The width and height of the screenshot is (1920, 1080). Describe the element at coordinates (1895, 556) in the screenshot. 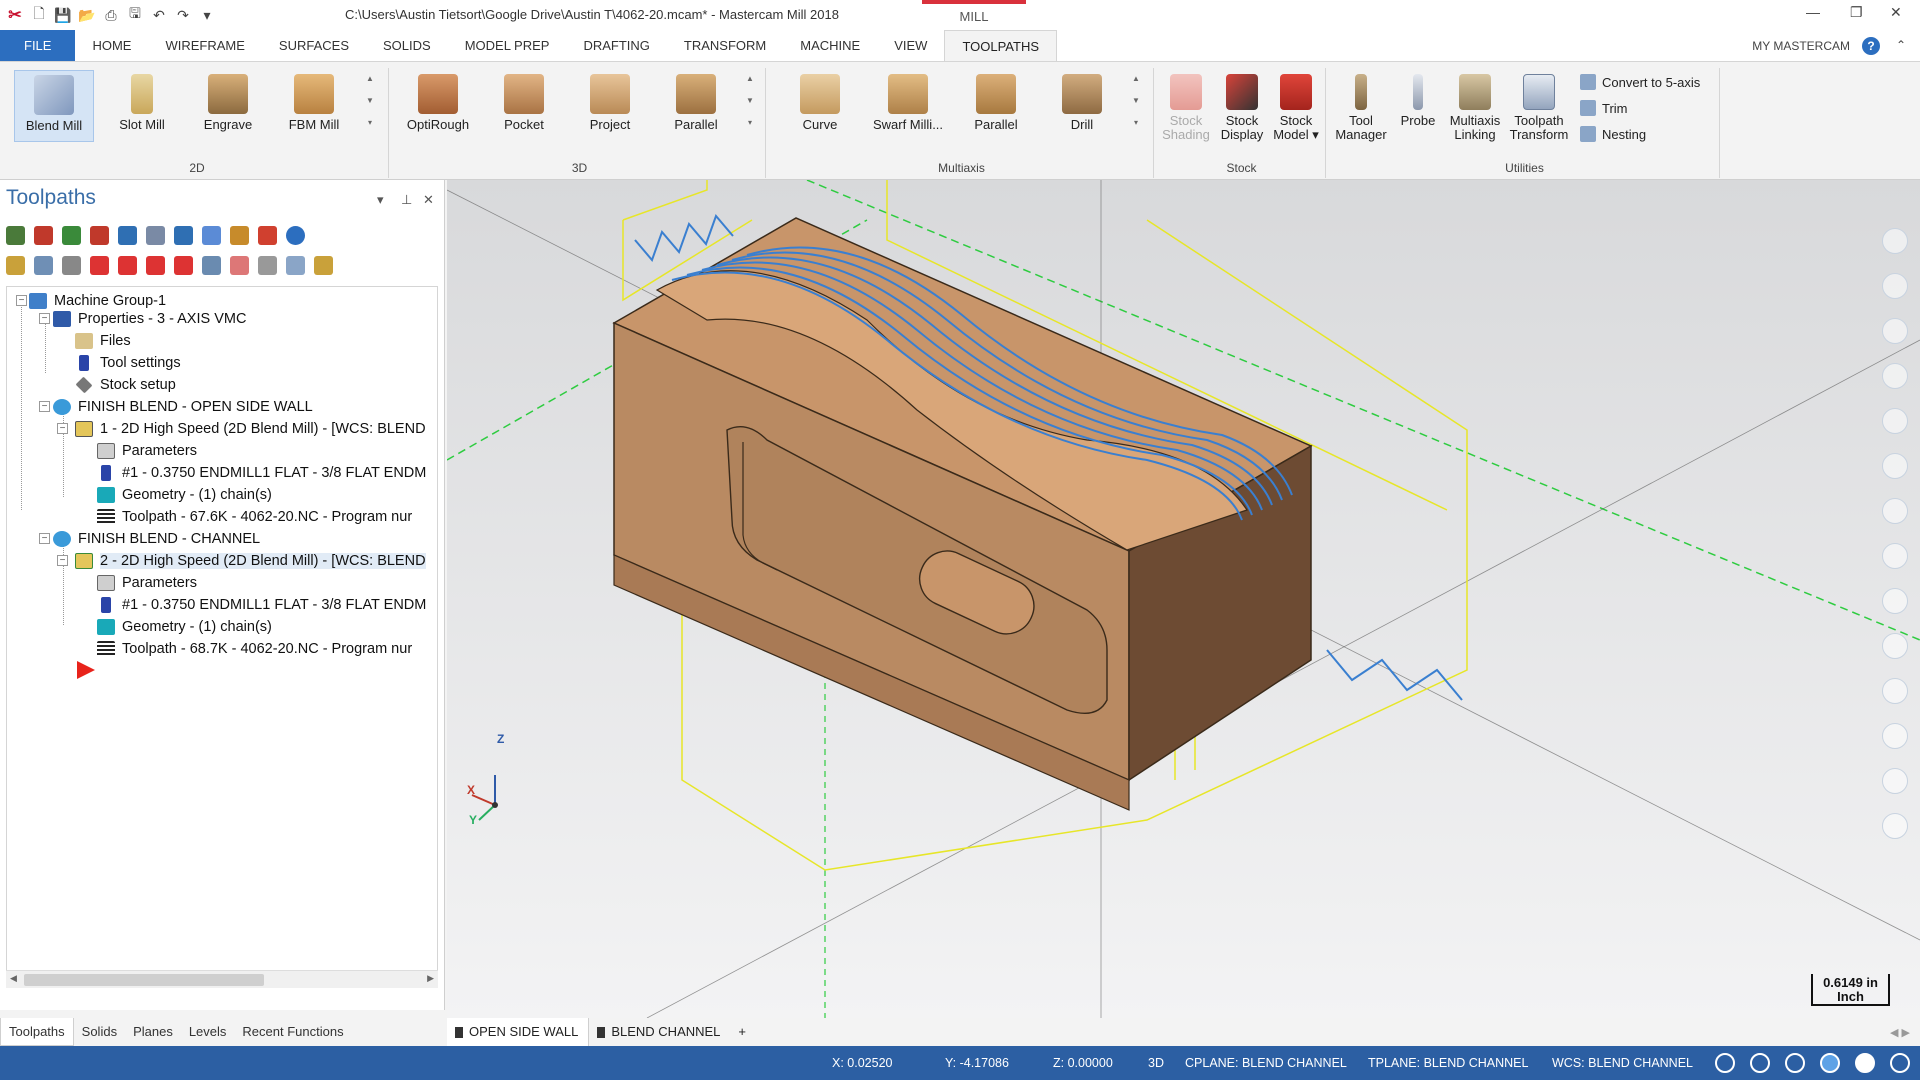

I see `shading-icon` at that location.